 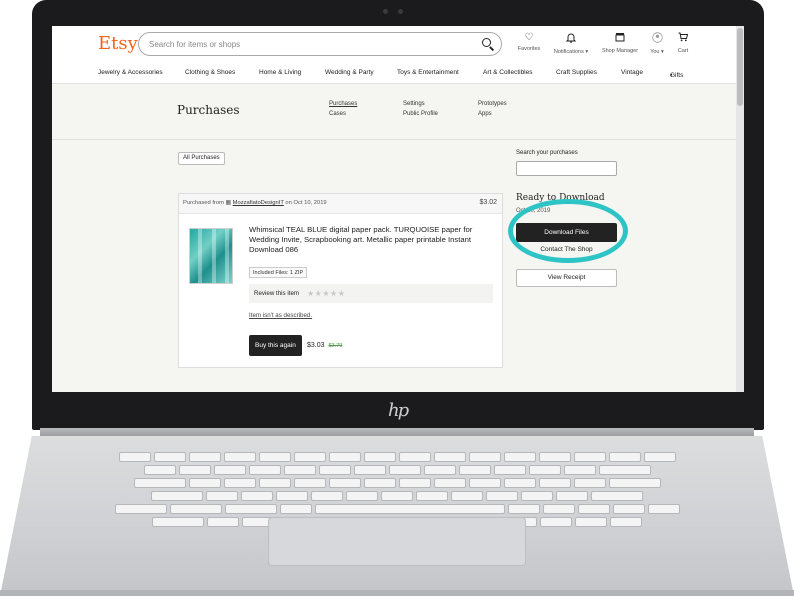 What do you see at coordinates (385, 11) in the screenshot?
I see `webcam-dot` at bounding box center [385, 11].